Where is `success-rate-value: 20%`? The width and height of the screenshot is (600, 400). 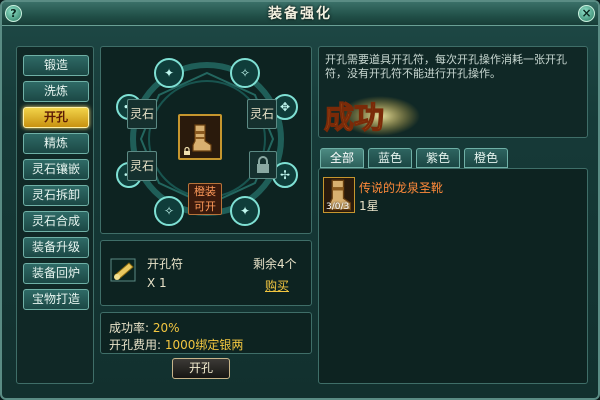 success-rate-value: 20% is located at coordinates (166, 328).